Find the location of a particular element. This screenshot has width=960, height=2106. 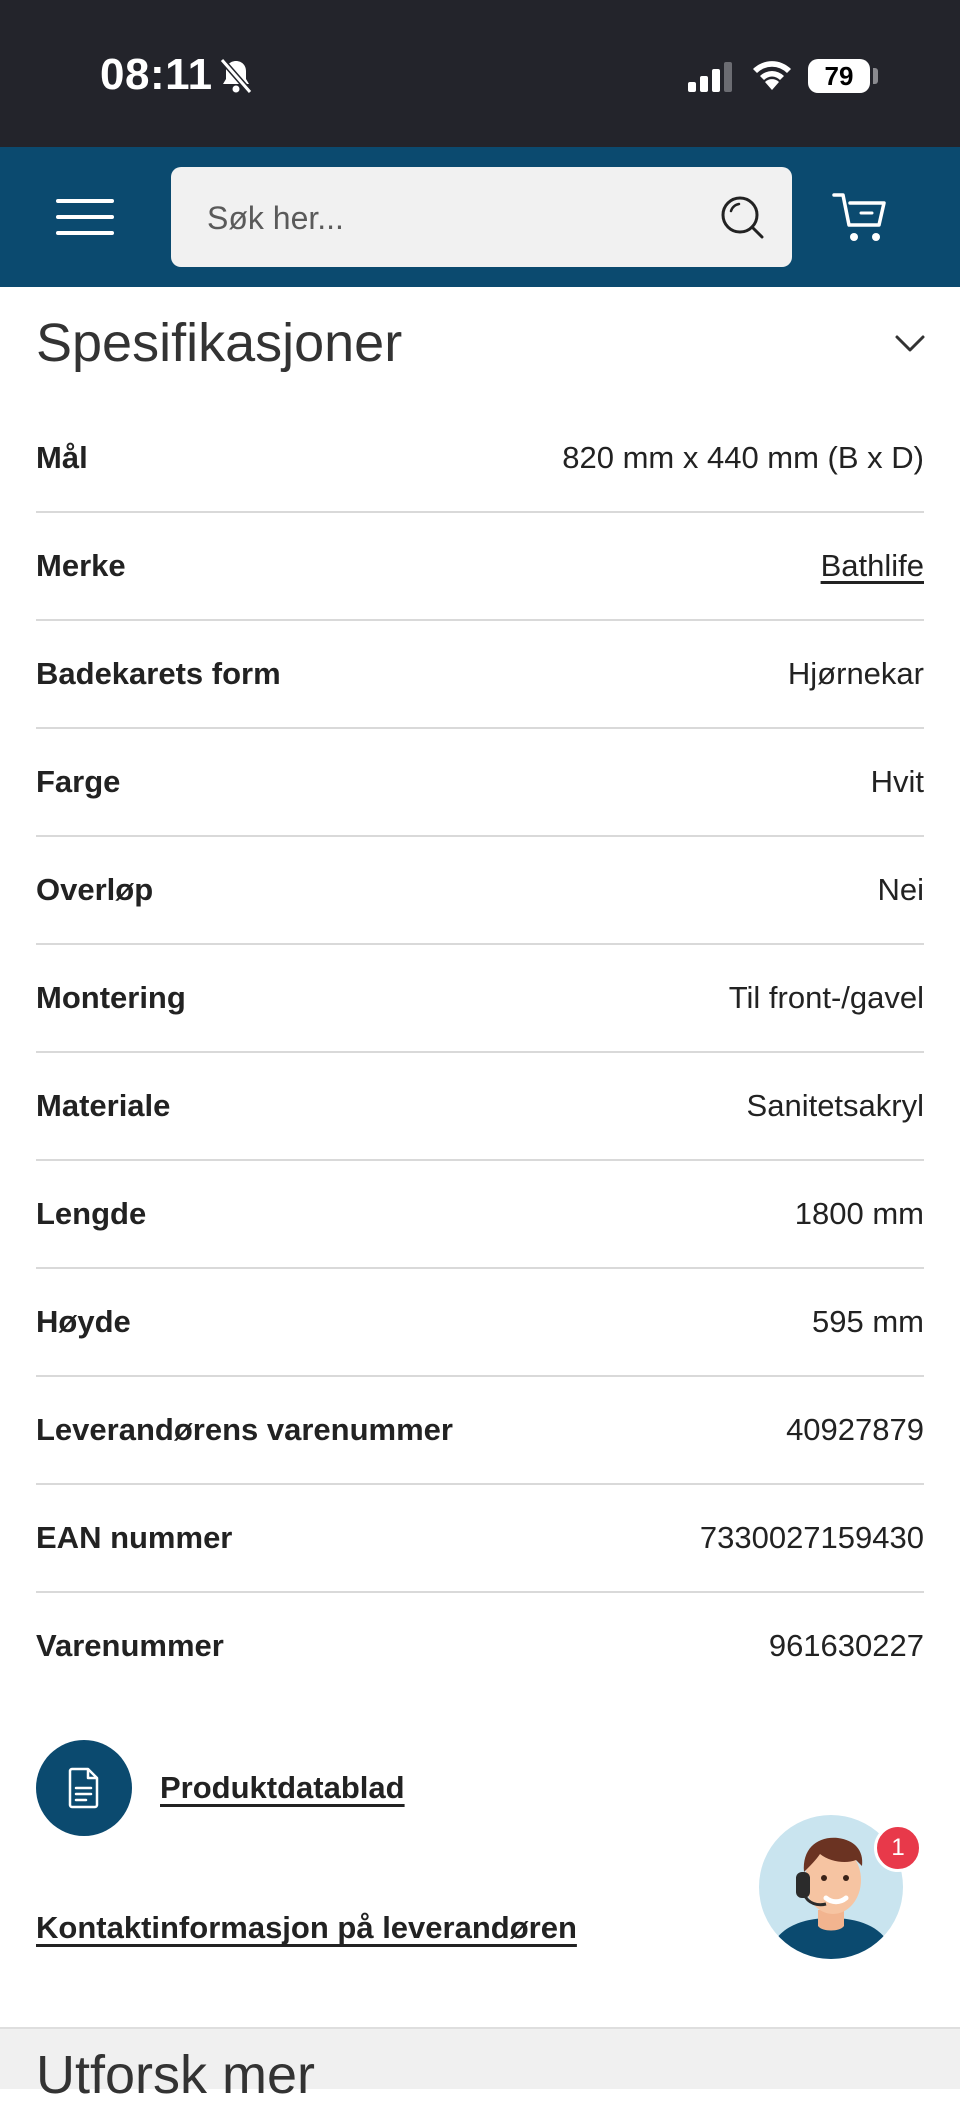

spec-row: Farge Hvit is located at coordinates (480, 783).